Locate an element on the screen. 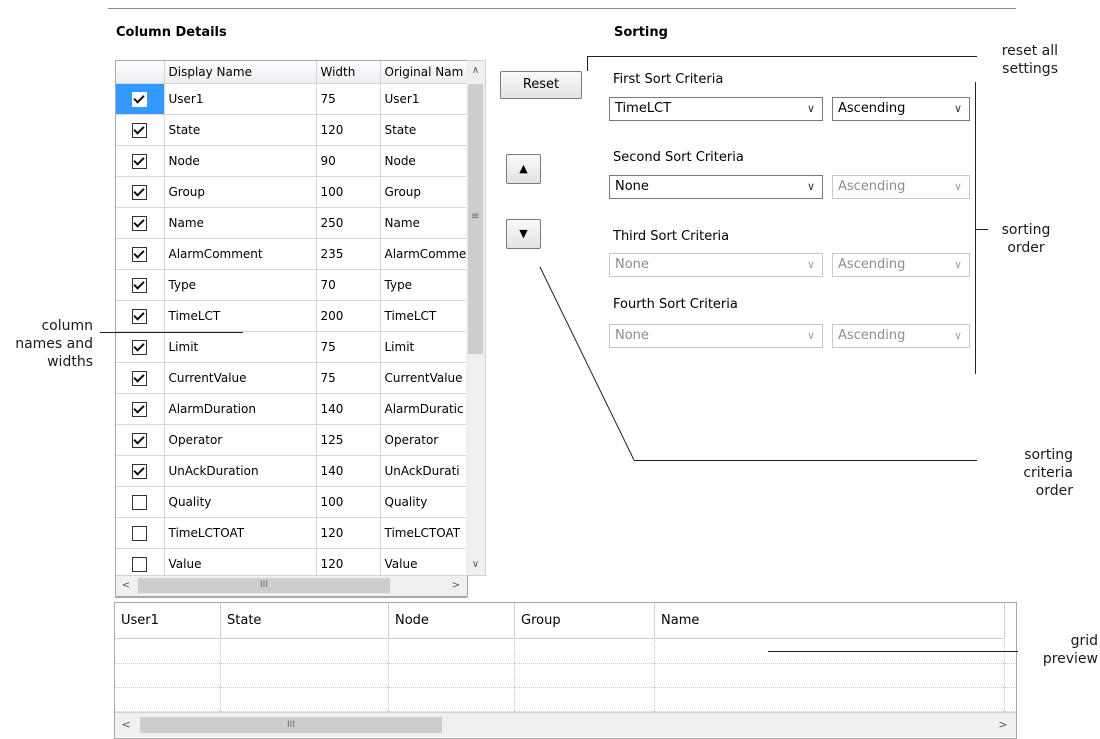  table-row: Quality 100 Quality is located at coordinates (291, 502).